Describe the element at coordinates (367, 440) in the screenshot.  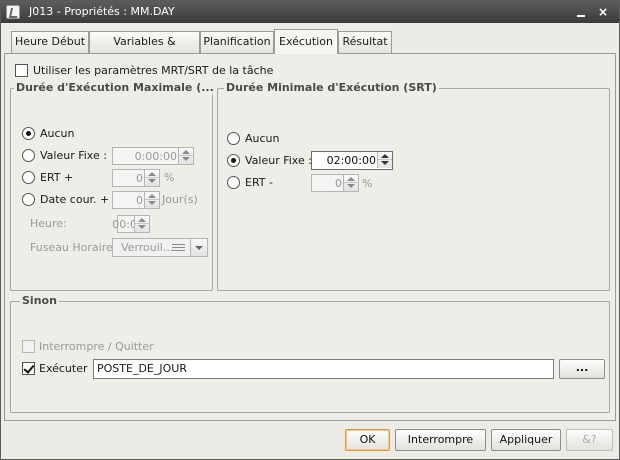
I see `ok-button: OK` at that location.